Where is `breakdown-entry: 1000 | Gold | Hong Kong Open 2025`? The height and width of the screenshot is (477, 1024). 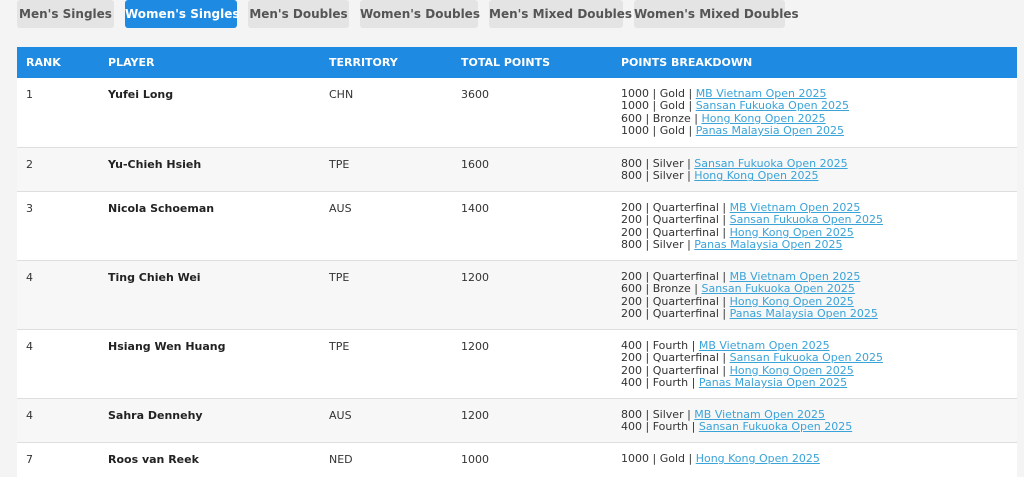 breakdown-entry: 1000 | Gold | Hong Kong Open 2025 is located at coordinates (720, 458).